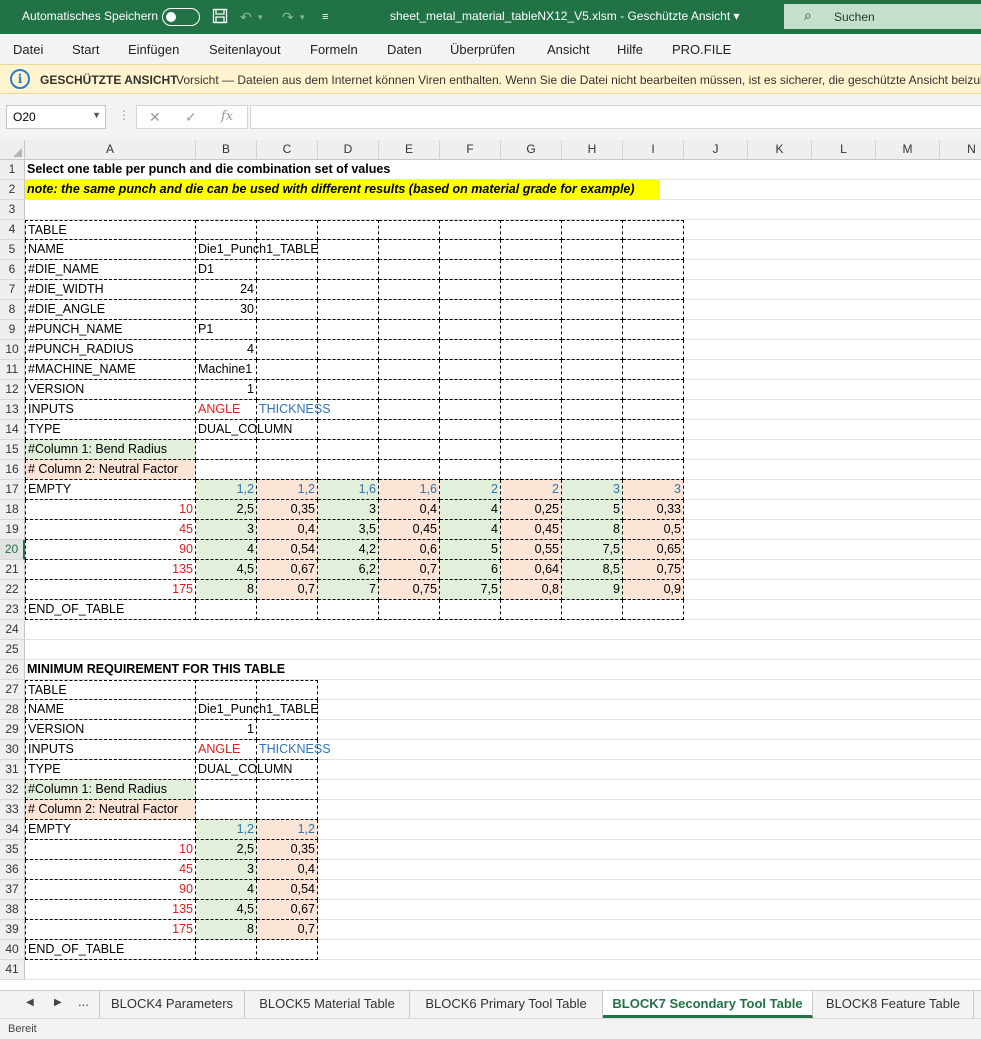 This screenshot has height=1039, width=981. What do you see at coordinates (653, 610) in the screenshot?
I see `cell-i23` at bounding box center [653, 610].